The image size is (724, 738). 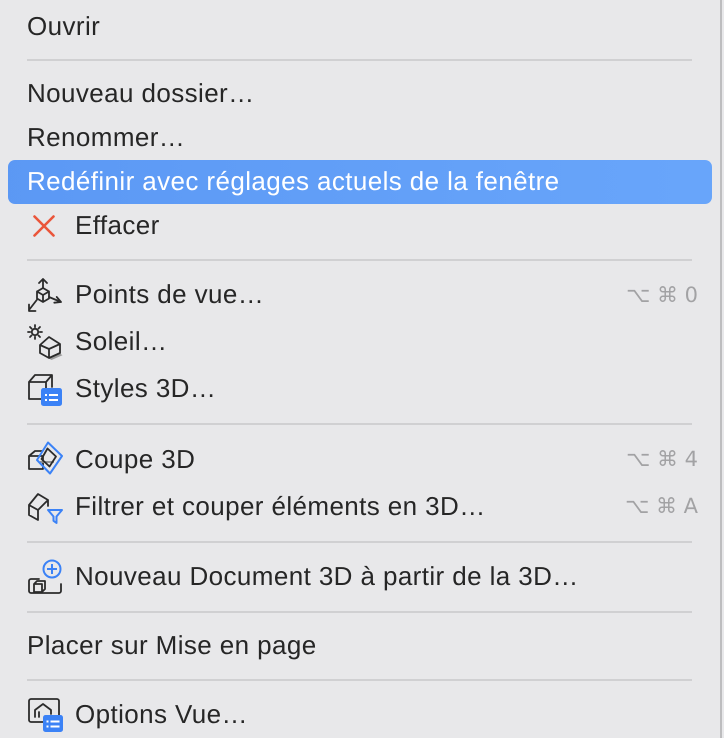 What do you see at coordinates (45, 342) in the screenshot?
I see `sun-house-icon` at bounding box center [45, 342].